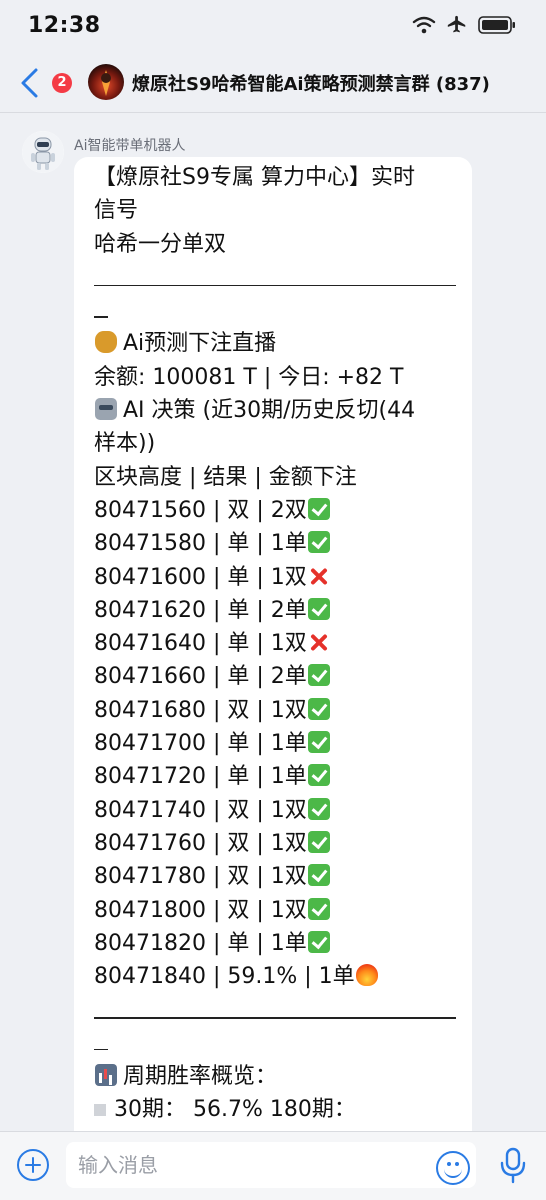  I want to click on result-row-text: 80471700 | 单 | 1单, so click(200, 744).